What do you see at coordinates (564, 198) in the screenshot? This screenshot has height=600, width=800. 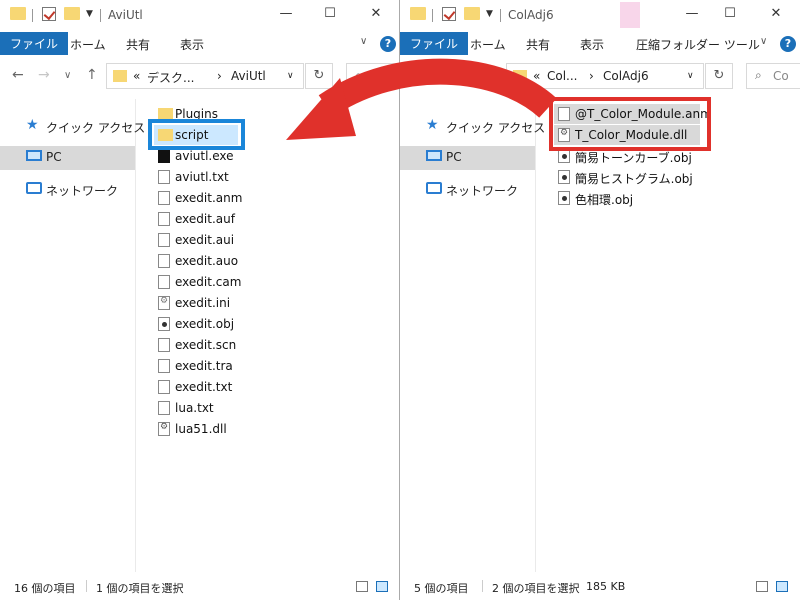 I see `obj-icon` at bounding box center [564, 198].